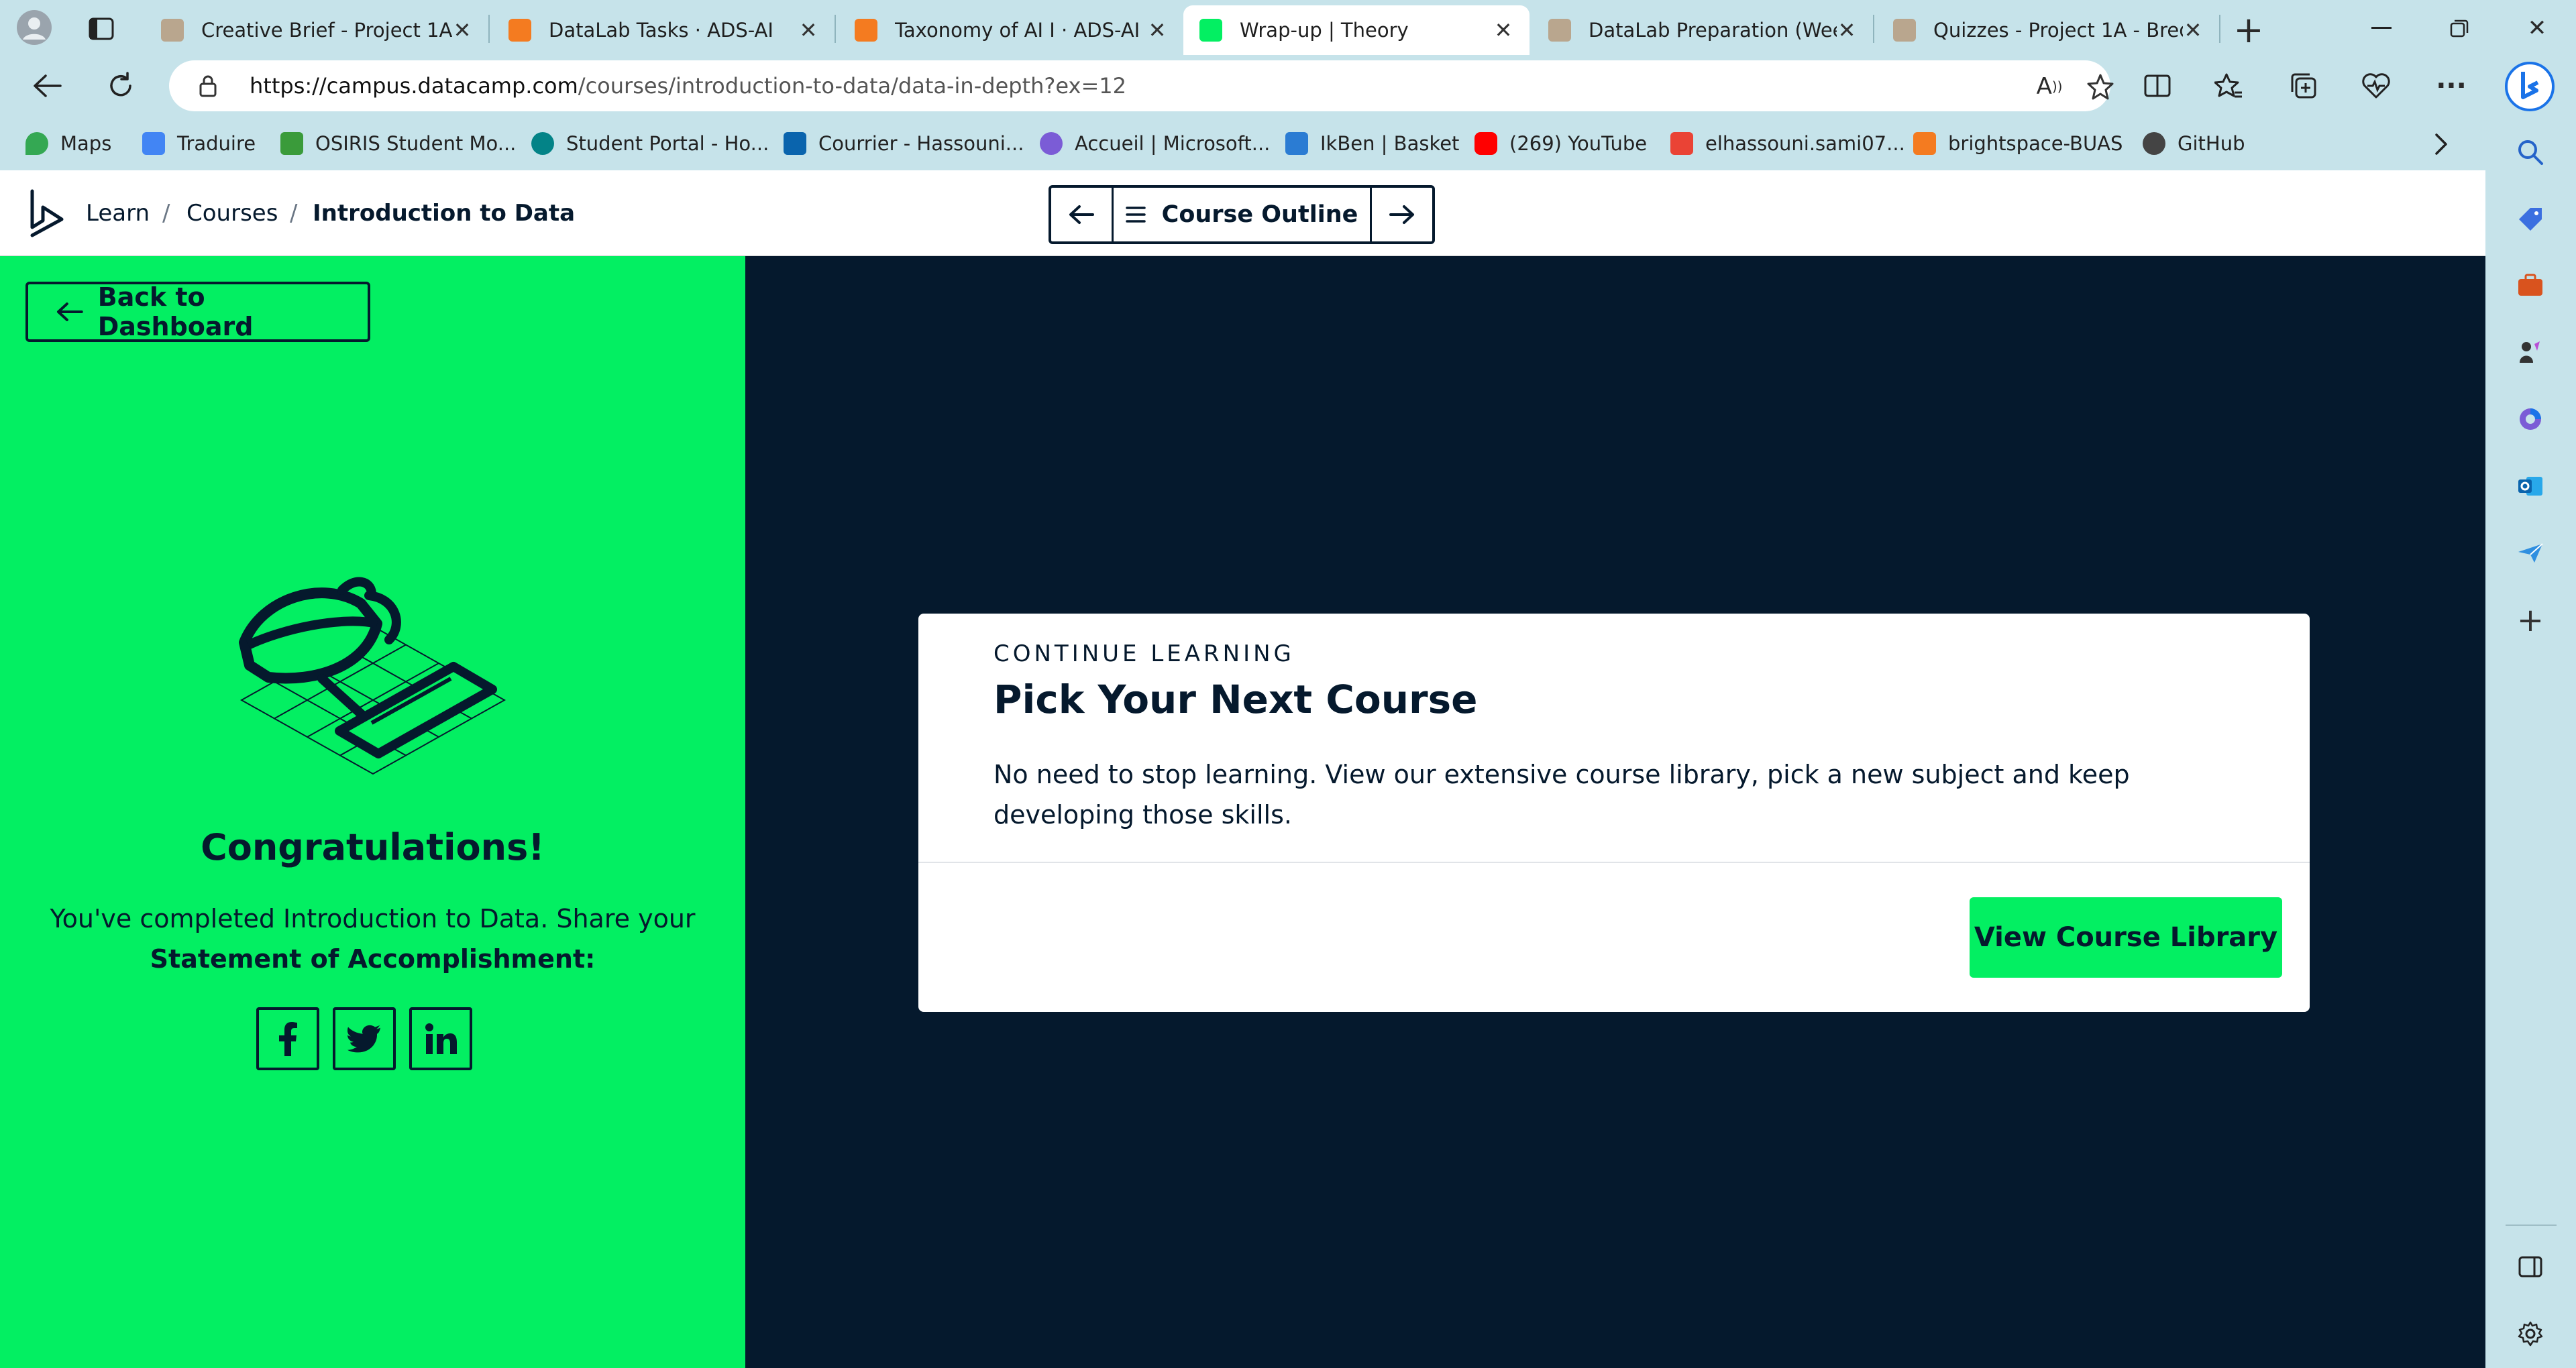  What do you see at coordinates (2048, 30) in the screenshot?
I see `browser-tab: Quizzes - Project 1A - Bred ✕` at bounding box center [2048, 30].